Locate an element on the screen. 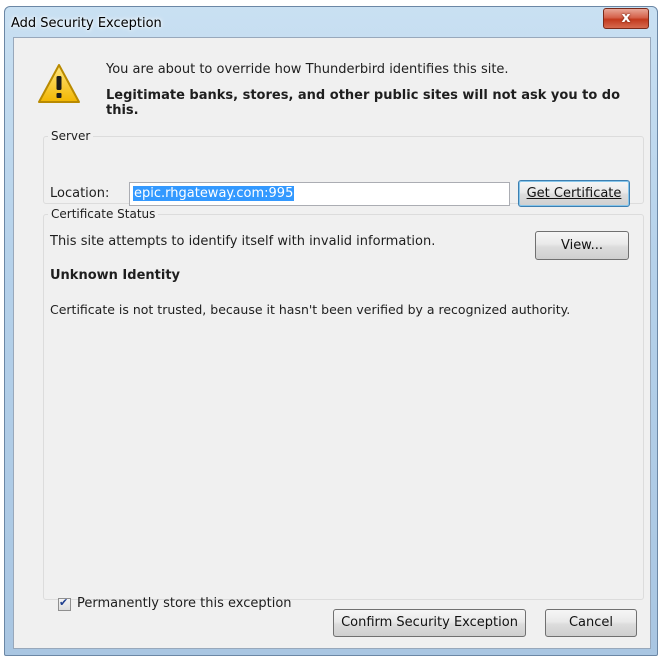 The width and height of the screenshot is (662, 658). identity-heading: Unknown Identity is located at coordinates (115, 275).